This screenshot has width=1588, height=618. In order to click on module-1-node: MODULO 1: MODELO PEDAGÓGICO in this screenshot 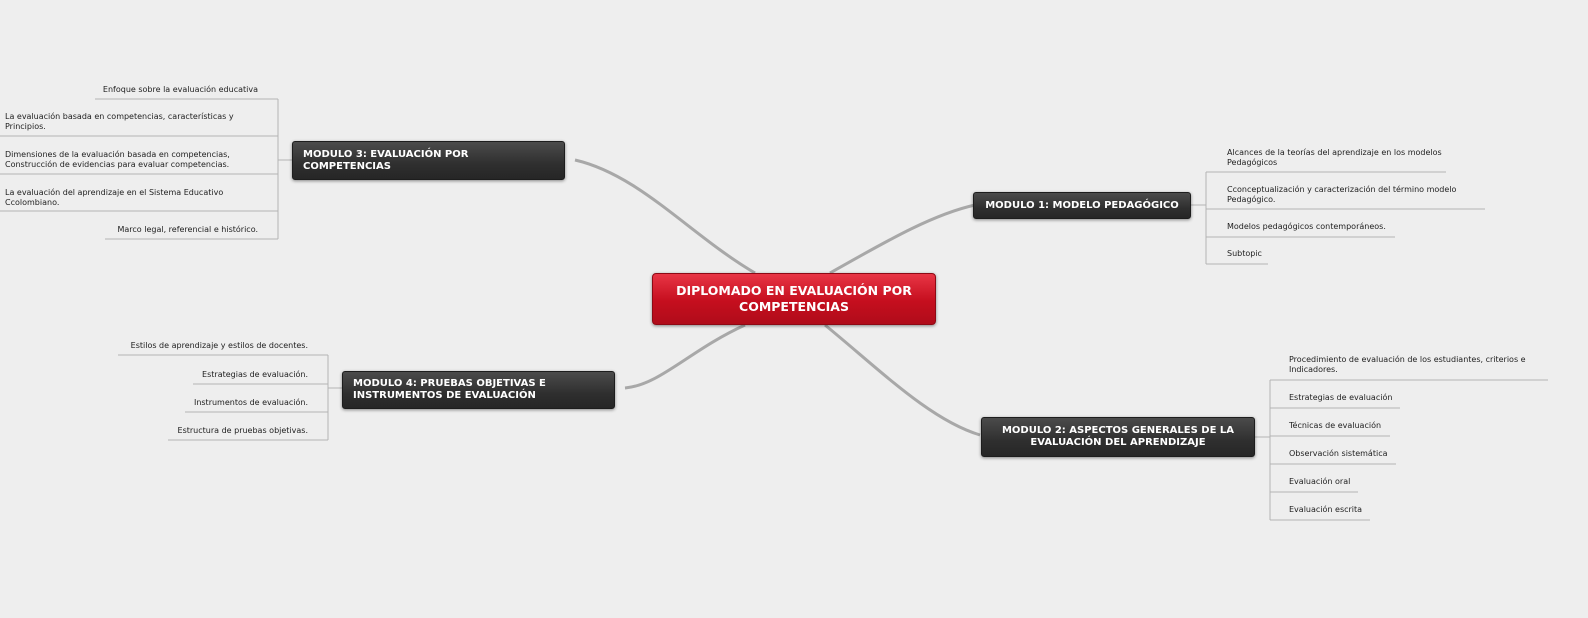, I will do `click(1082, 205)`.